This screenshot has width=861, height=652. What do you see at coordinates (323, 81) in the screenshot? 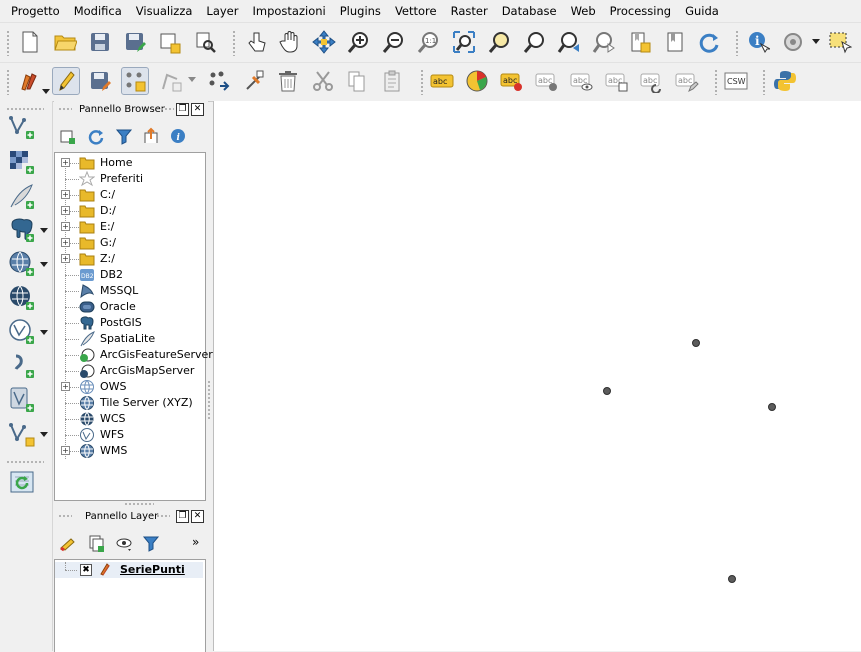
I see `cut-features-icon` at bounding box center [323, 81].